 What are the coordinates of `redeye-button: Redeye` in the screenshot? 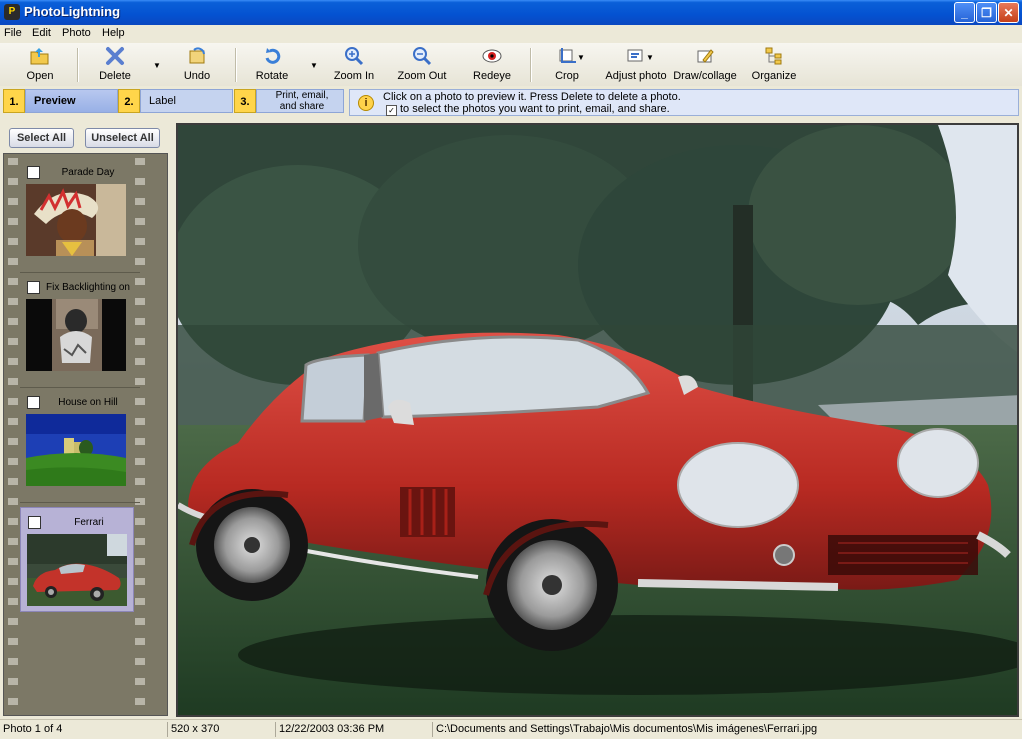 It's located at (492, 65).